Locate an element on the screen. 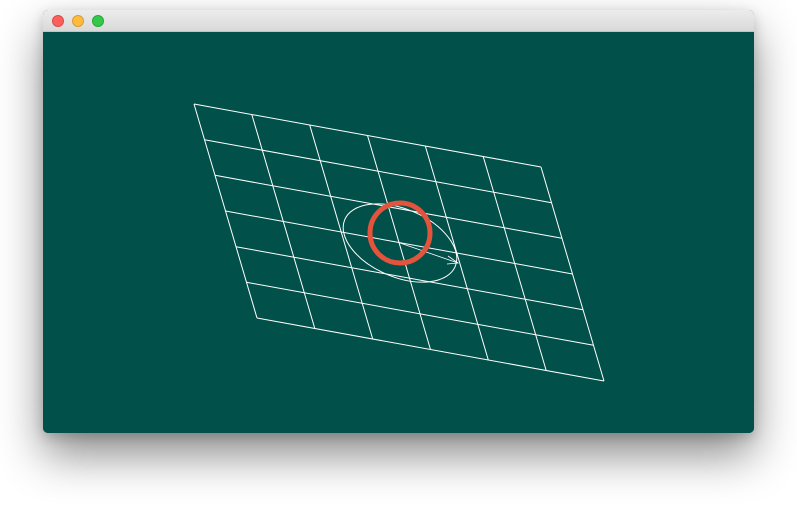 This screenshot has width=797, height=512. zoom-button is located at coordinates (98, 21).